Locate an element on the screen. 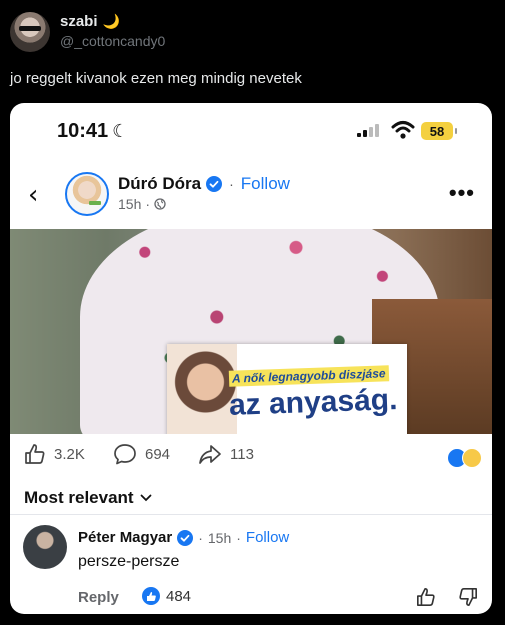 The image size is (505, 625). more-options-icon: ••• is located at coordinates (462, 193).